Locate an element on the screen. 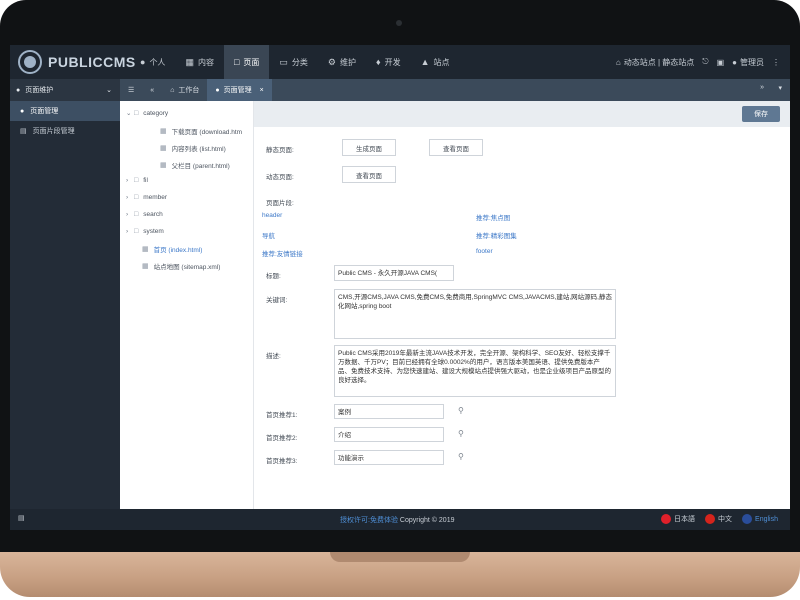  tree-item-search: › □ search is located at coordinates (144, 214).